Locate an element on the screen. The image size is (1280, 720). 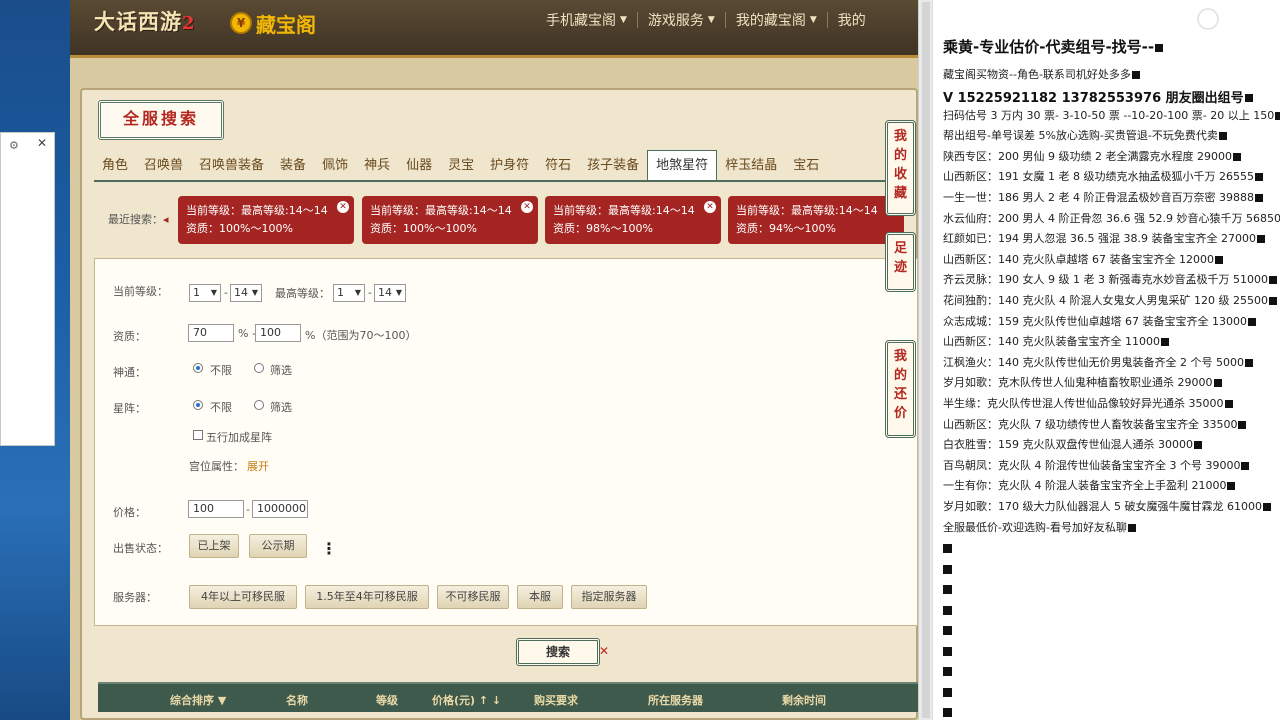
sort-composite: 综合排序 ▼ is located at coordinates (198, 700).